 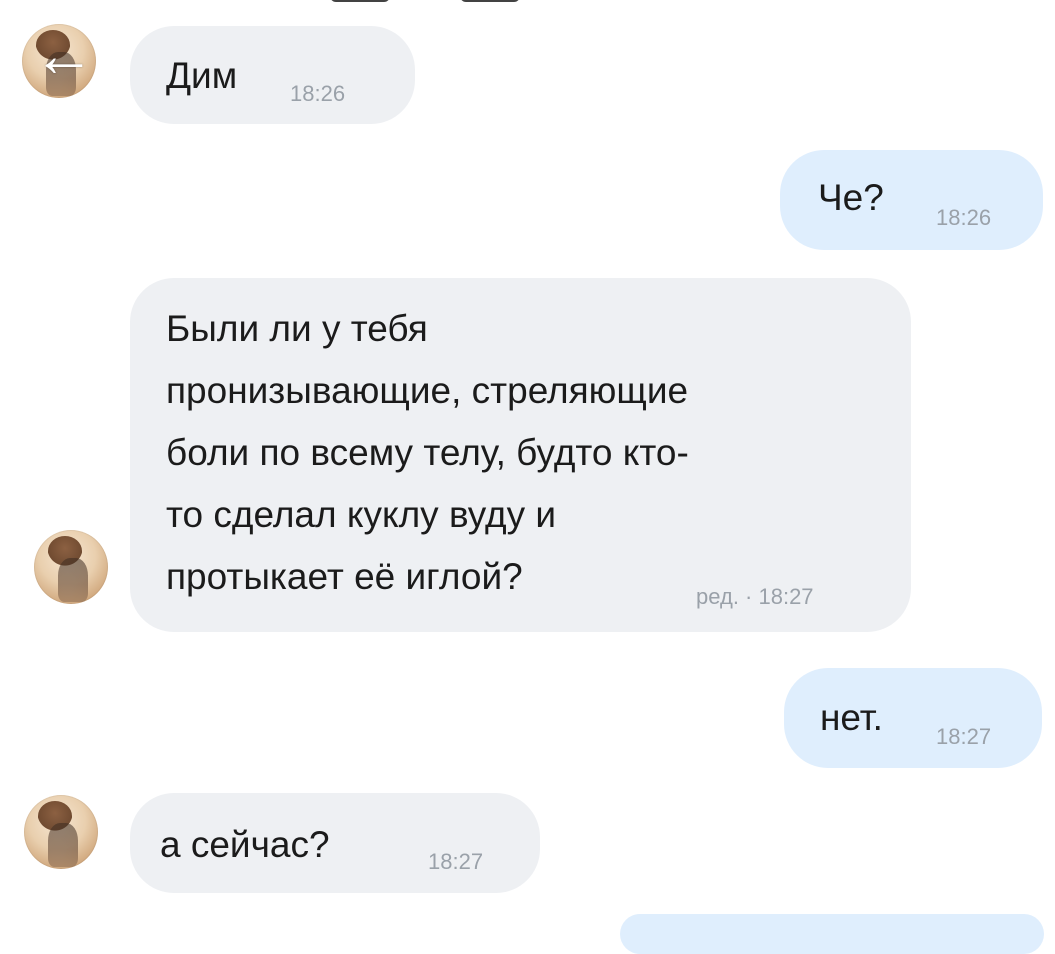 What do you see at coordinates (64, 56) in the screenshot?
I see `back-arrow-icon: ←` at bounding box center [64, 56].